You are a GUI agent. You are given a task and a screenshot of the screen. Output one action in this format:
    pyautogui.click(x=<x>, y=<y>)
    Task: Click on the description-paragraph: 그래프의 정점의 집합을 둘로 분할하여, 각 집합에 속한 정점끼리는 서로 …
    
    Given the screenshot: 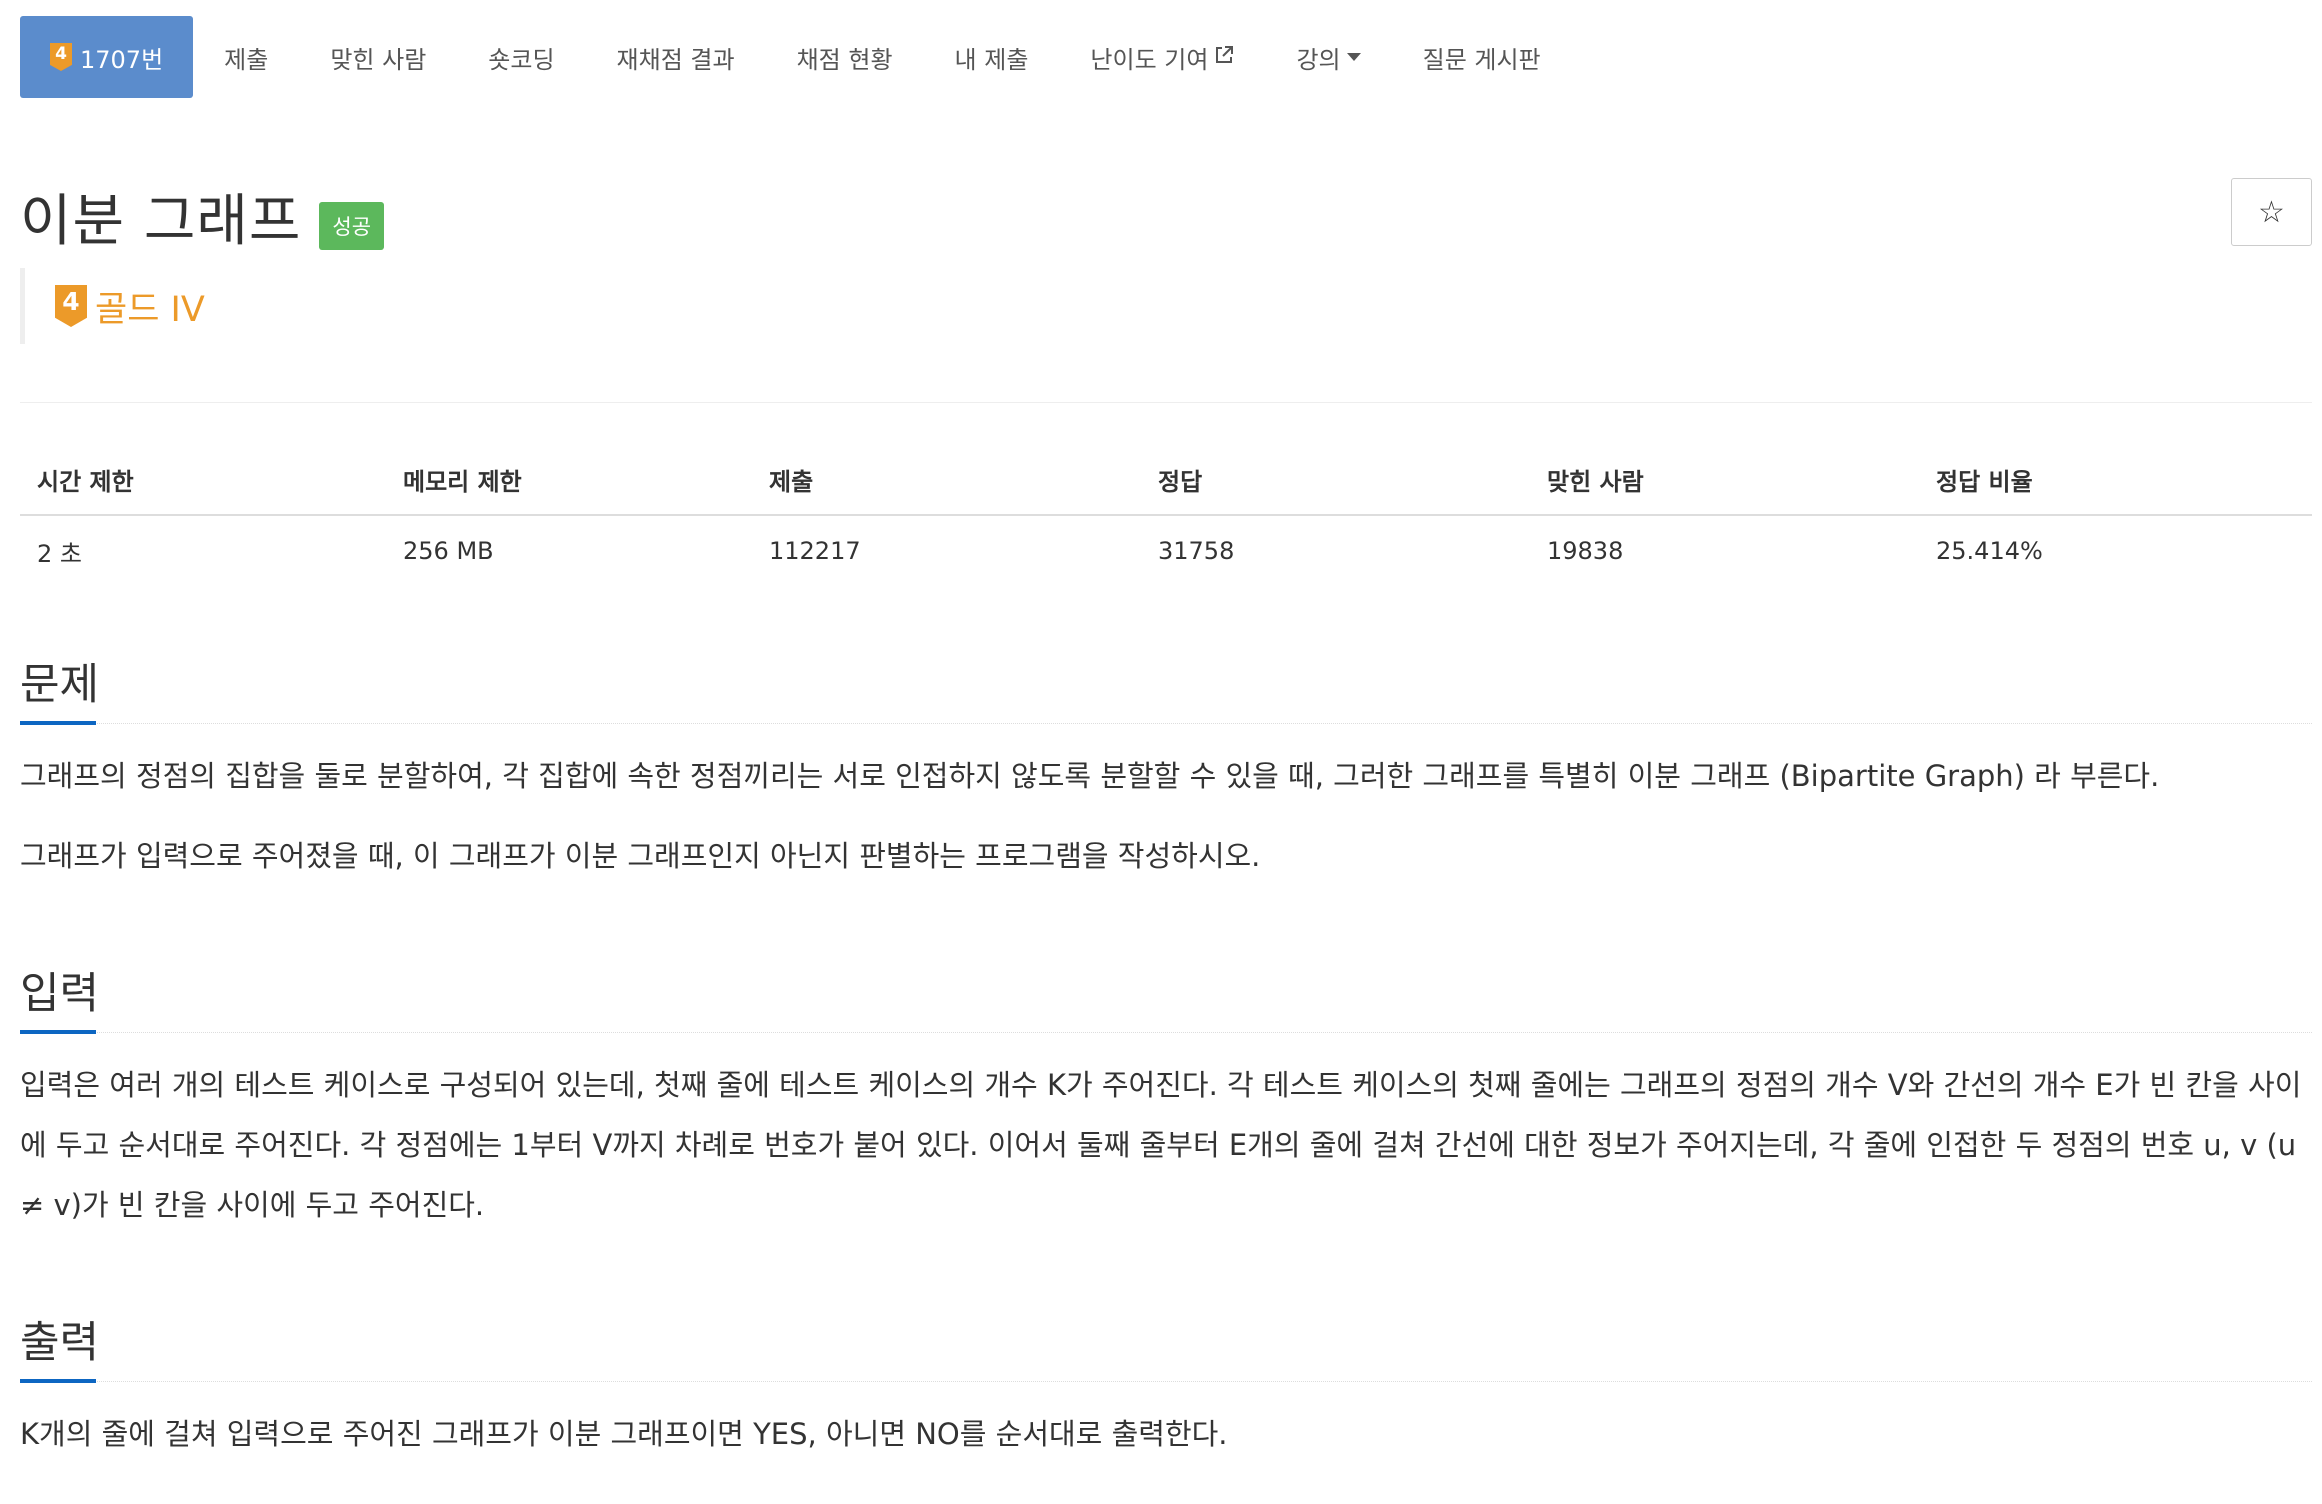 What is the action you would take?
    pyautogui.click(x=1090, y=776)
    